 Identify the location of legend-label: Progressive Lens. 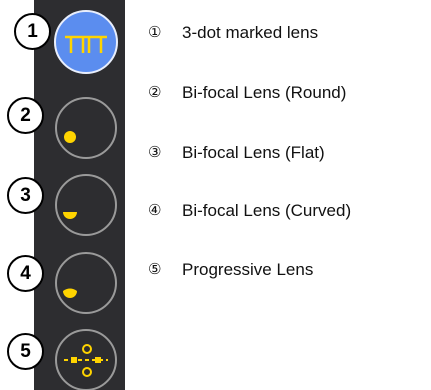
(248, 269).